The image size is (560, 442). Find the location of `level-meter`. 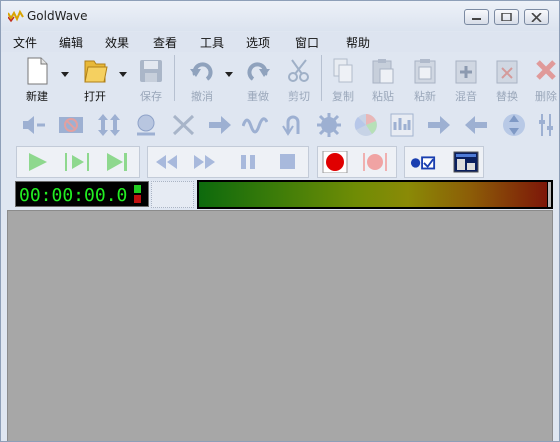

level-meter is located at coordinates (375, 194).